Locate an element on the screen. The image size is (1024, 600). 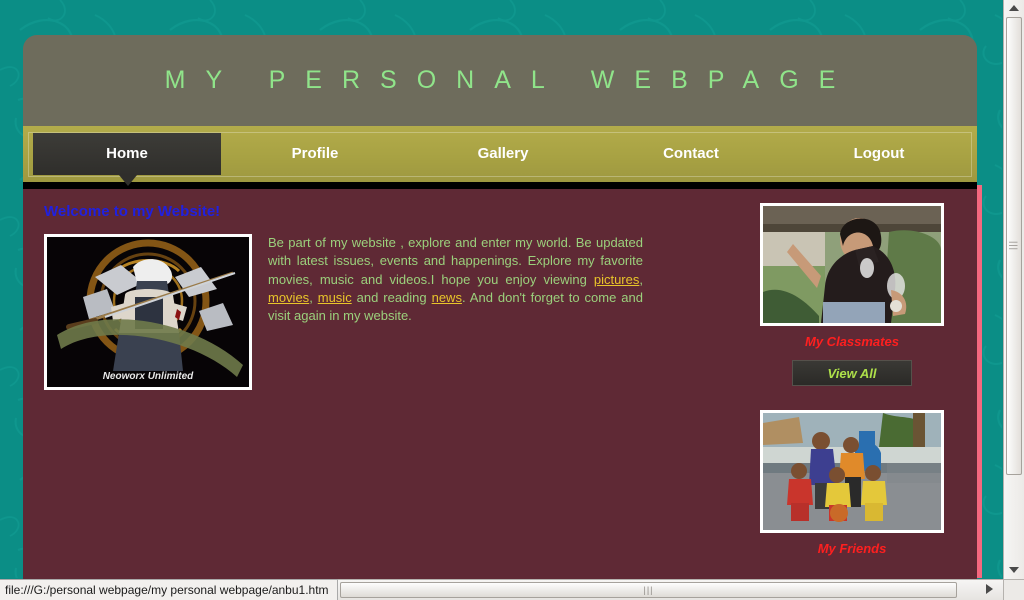
nav-item-contact: Contact is located at coordinates (691, 154).